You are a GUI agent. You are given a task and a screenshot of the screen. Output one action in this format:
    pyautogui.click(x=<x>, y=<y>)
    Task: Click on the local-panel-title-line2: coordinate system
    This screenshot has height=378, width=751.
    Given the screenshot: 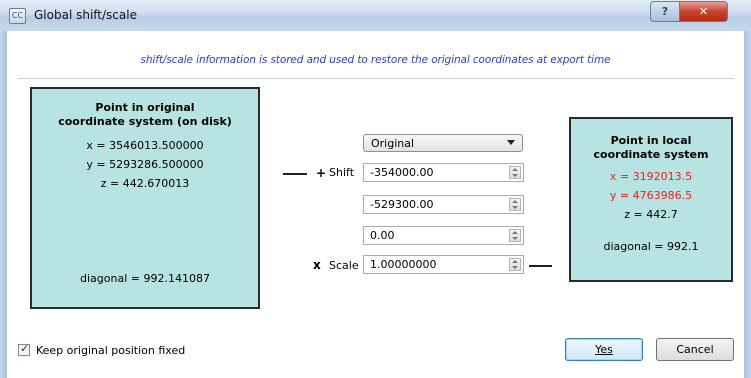 What is the action you would take?
    pyautogui.click(x=651, y=154)
    